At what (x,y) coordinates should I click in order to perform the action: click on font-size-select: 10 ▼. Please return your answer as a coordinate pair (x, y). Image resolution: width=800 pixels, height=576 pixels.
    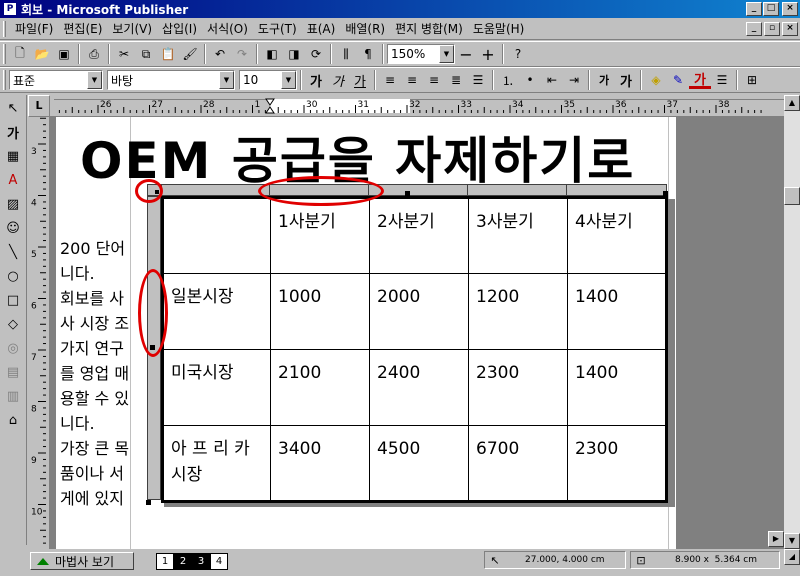
    Looking at the image, I should click on (268, 80).